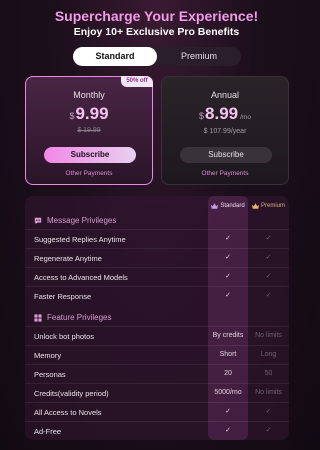 The height and width of the screenshot is (450, 320). I want to click on table-row: Personas 20 50, so click(157, 373).